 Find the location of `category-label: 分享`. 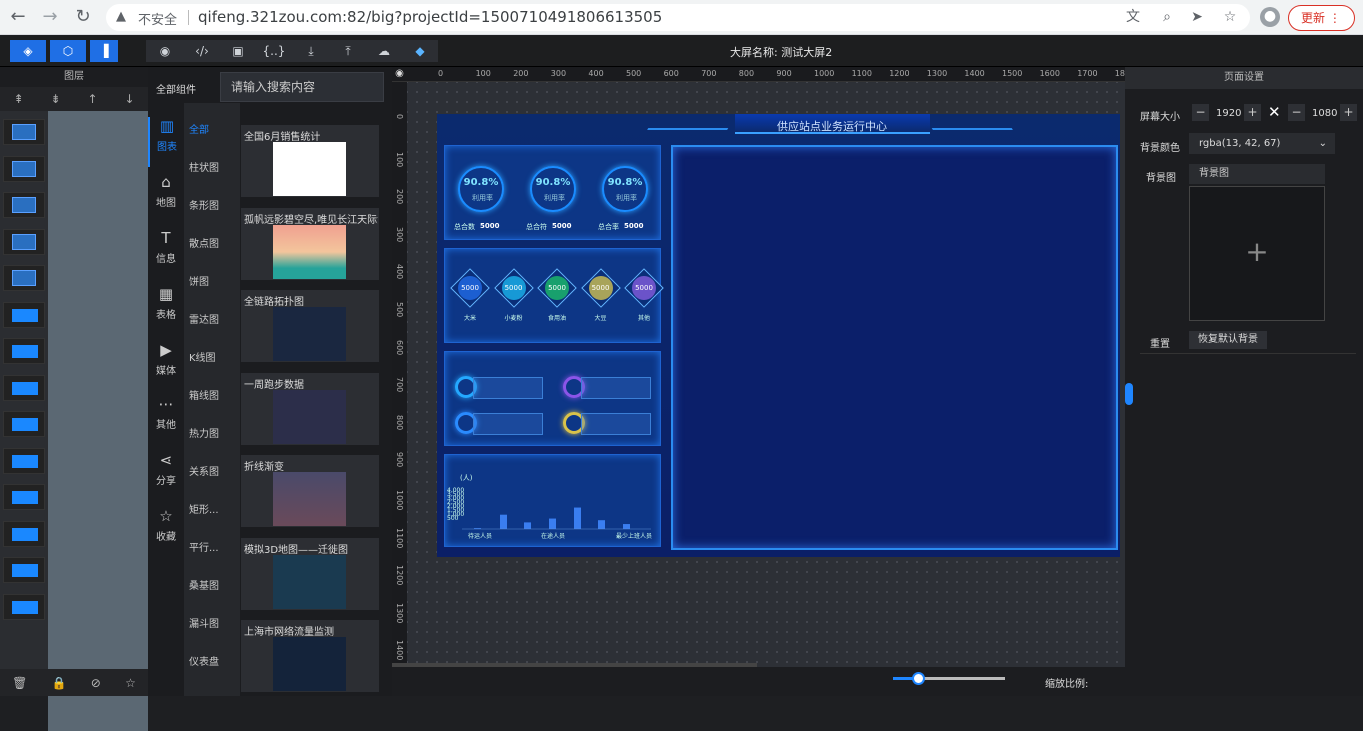

category-label: 分享 is located at coordinates (166, 481).